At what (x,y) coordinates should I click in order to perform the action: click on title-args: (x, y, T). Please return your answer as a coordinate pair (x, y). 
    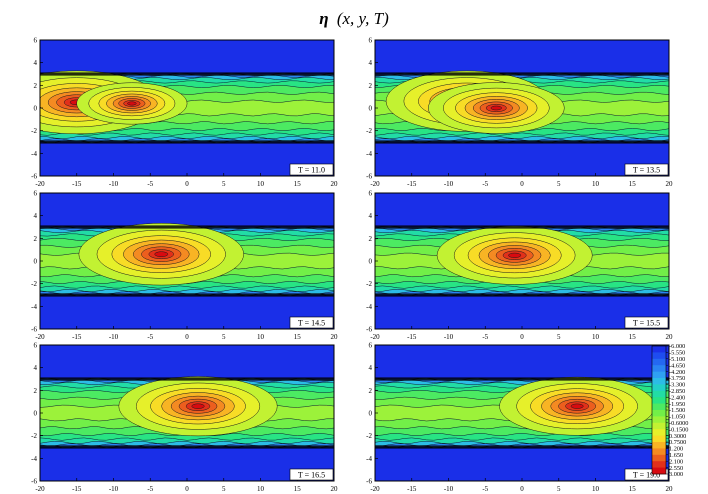
    Looking at the image, I should click on (363, 18).